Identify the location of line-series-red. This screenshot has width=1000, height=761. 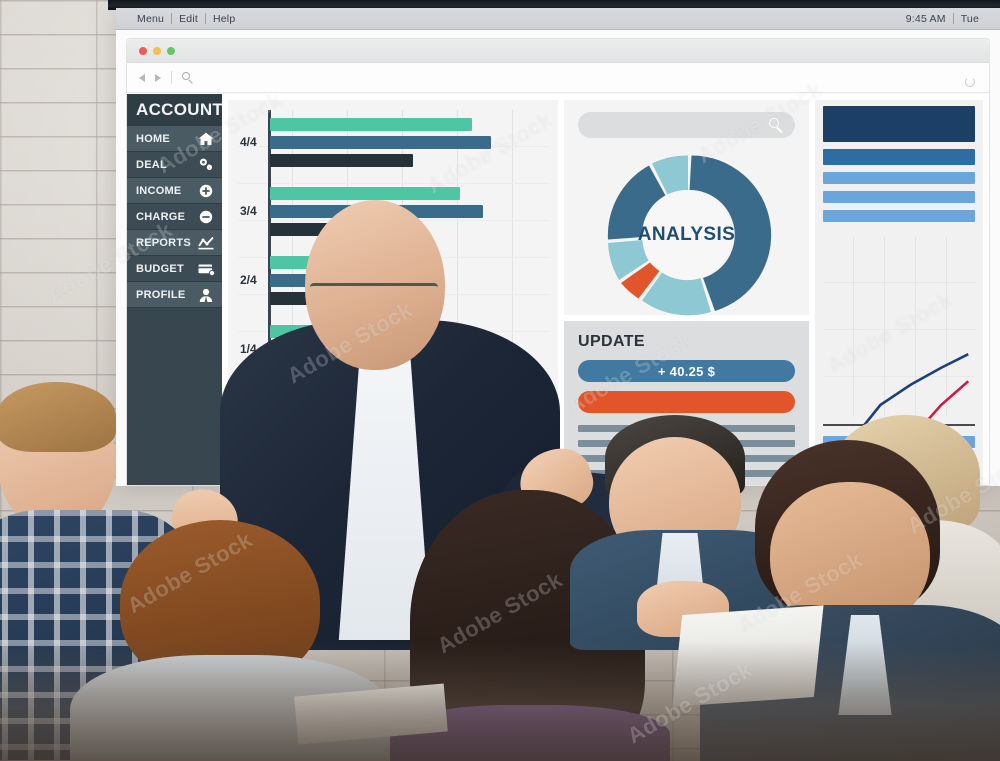
(899, 433).